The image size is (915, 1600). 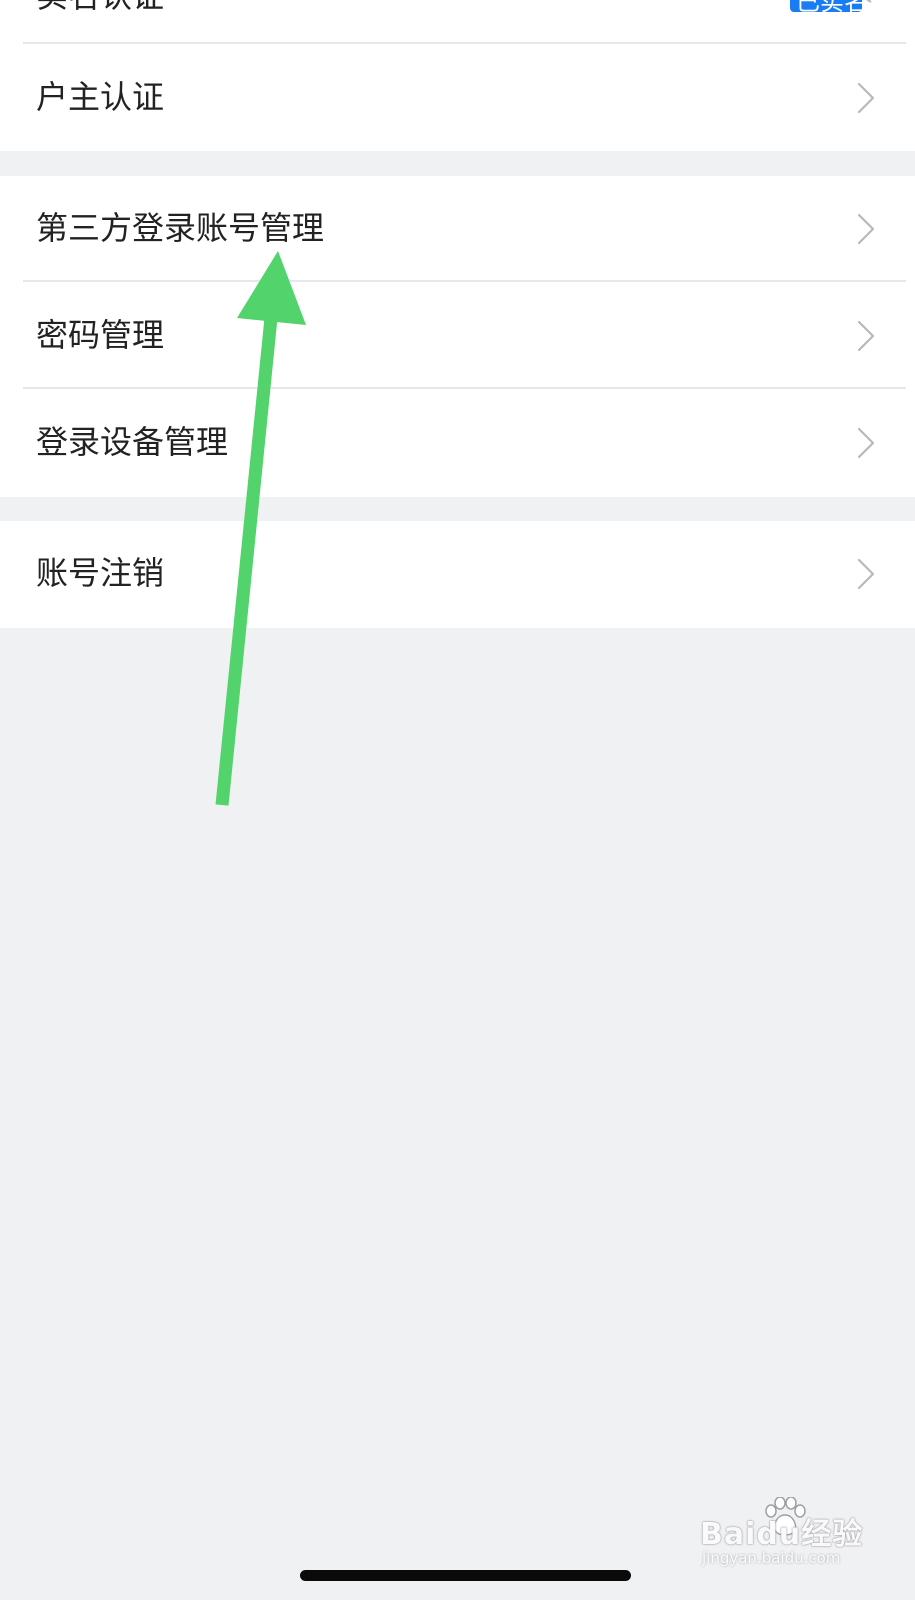 I want to click on settings-item-label: 账号注销, so click(x=100, y=573).